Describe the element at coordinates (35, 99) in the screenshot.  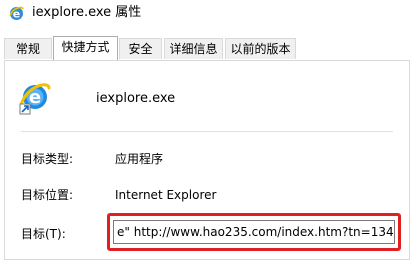
I see `internet-explorer-icon: e` at that location.